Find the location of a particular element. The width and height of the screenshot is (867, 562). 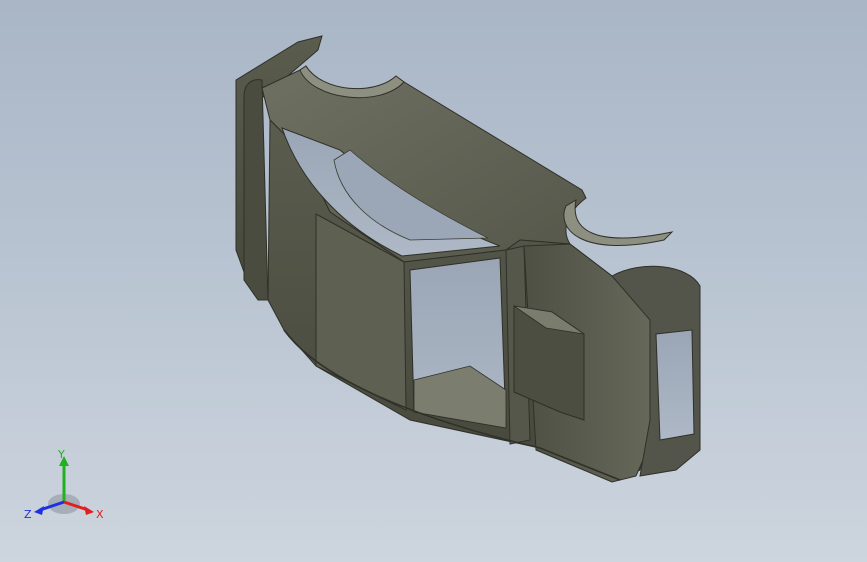

coordinate-triad: Y X Z is located at coordinates (64, 484).